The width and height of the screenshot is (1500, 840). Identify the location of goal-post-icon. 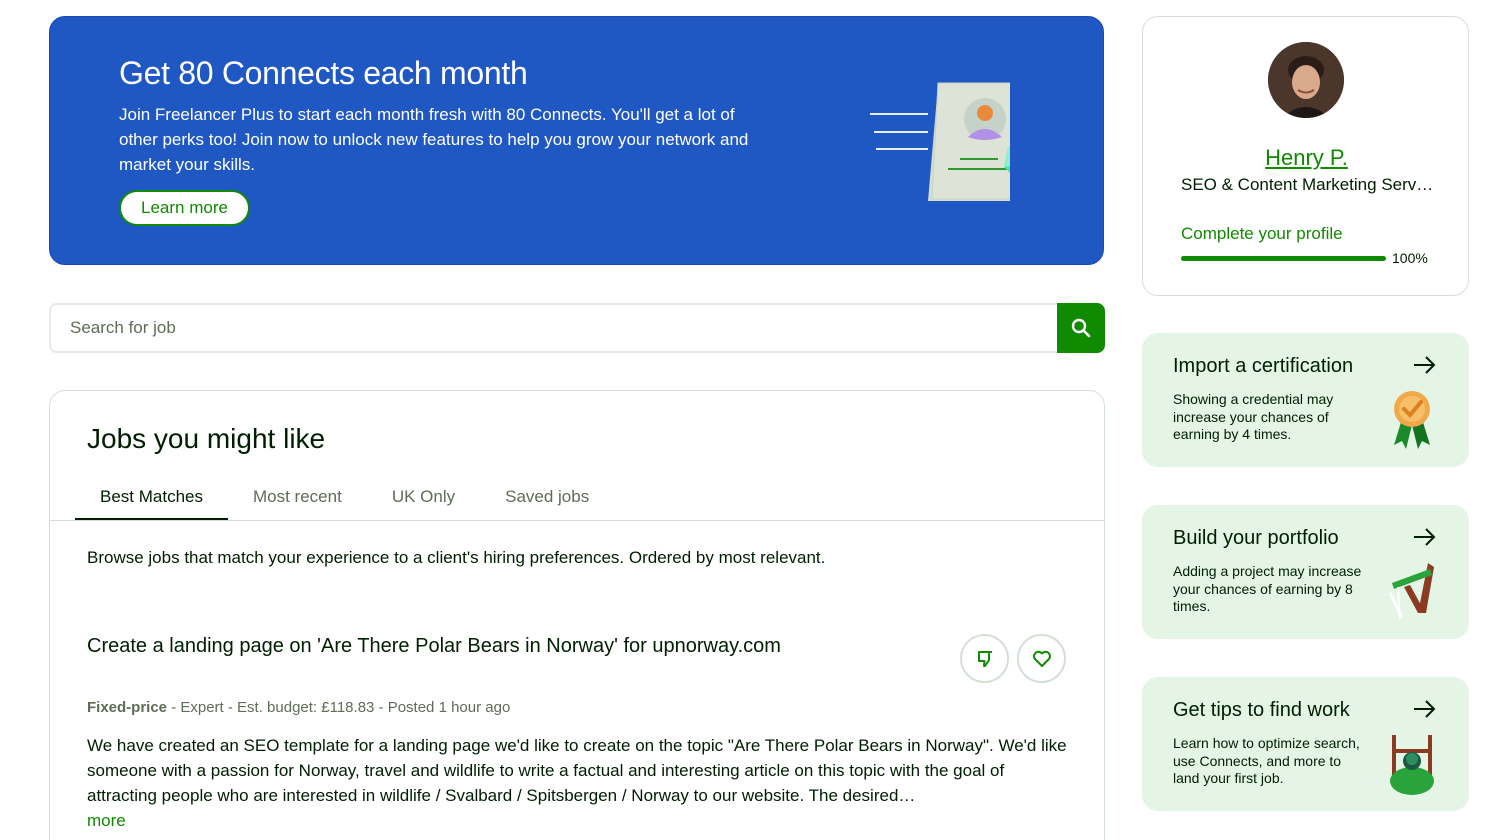
(1412, 765).